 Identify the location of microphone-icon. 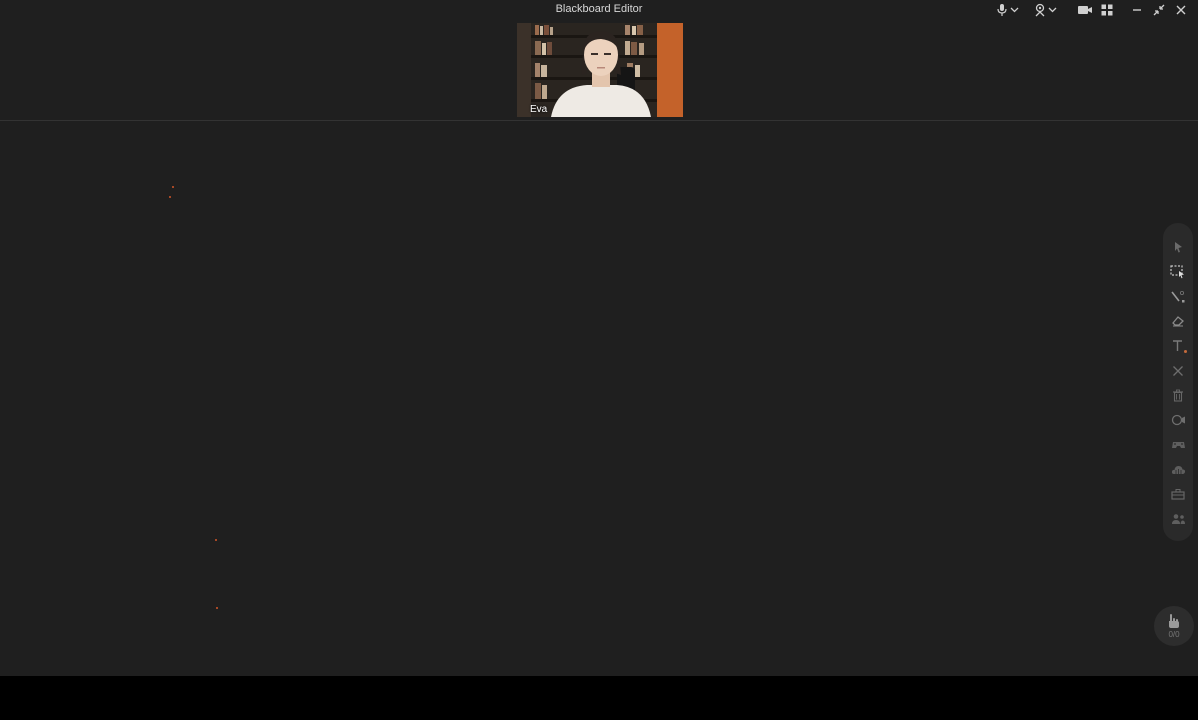
(1008, 10).